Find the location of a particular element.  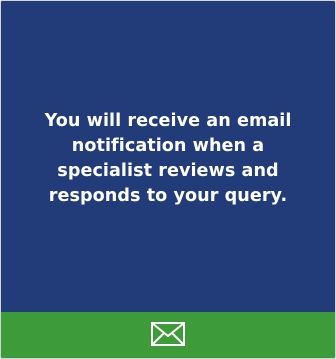

footer-bar is located at coordinates (168, 335).